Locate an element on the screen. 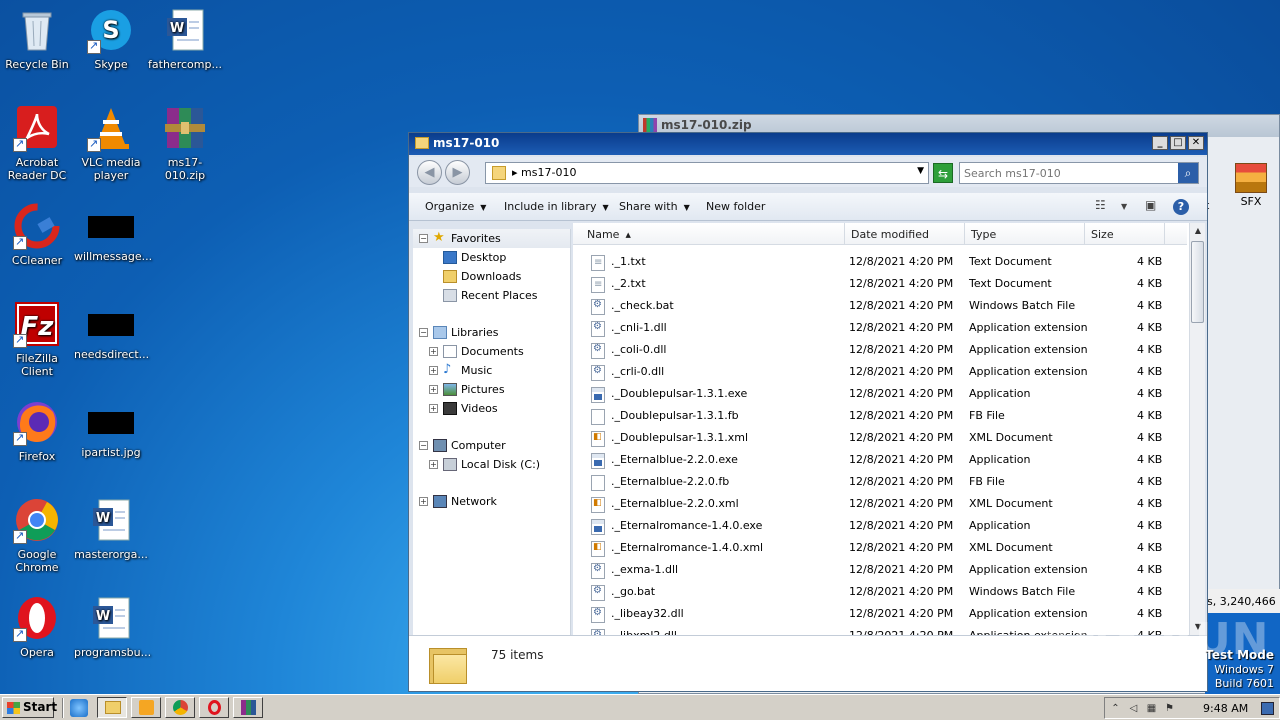  search-icon: ⌕ is located at coordinates (1188, 173).